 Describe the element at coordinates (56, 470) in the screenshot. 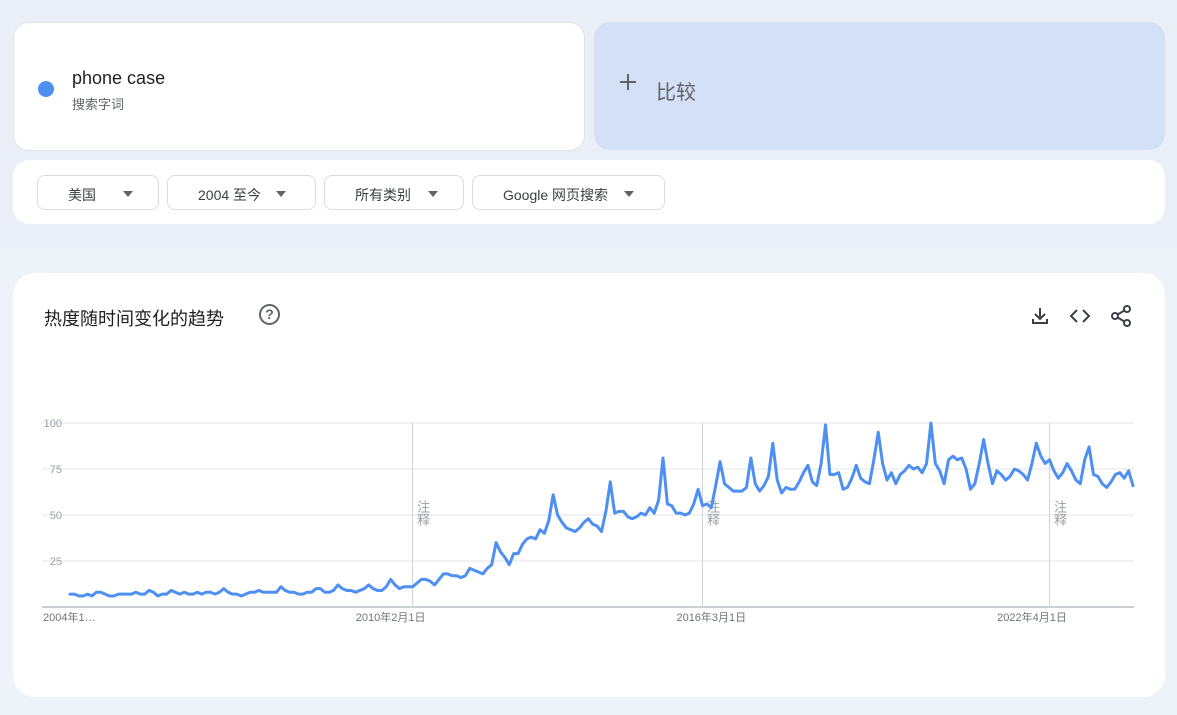

I see `y-tick-label: 75` at that location.